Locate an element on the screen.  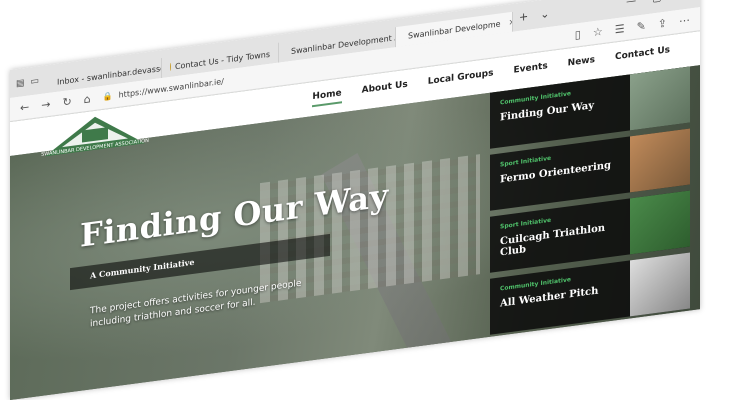
more-icon: ⋯ is located at coordinates (684, 20).